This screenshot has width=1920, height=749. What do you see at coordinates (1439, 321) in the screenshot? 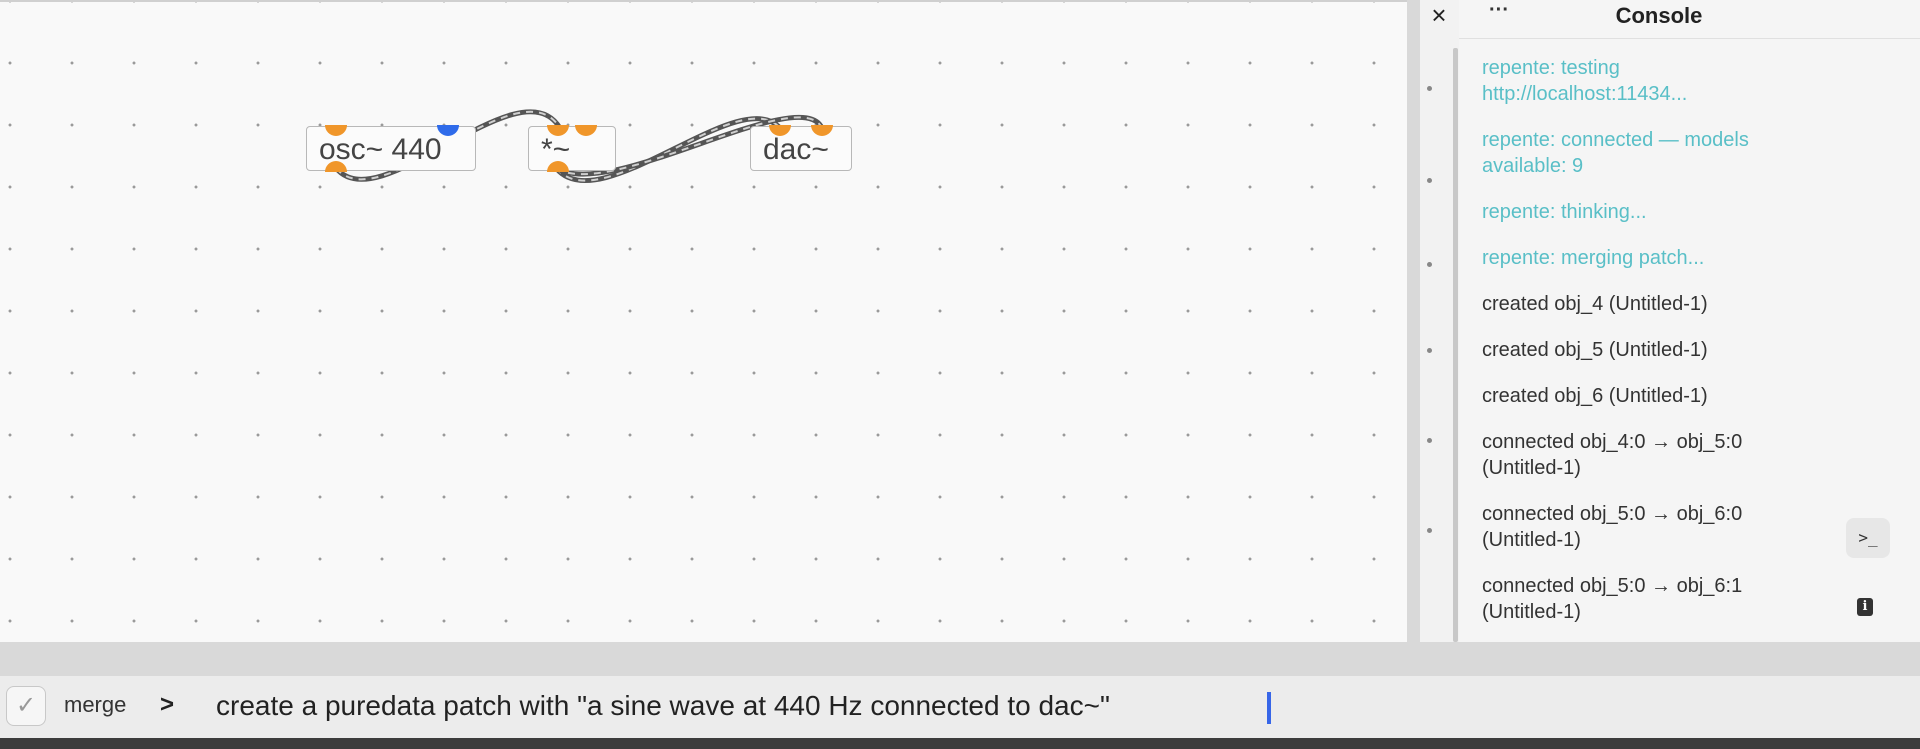
I see `panel-divider-strip` at bounding box center [1439, 321].